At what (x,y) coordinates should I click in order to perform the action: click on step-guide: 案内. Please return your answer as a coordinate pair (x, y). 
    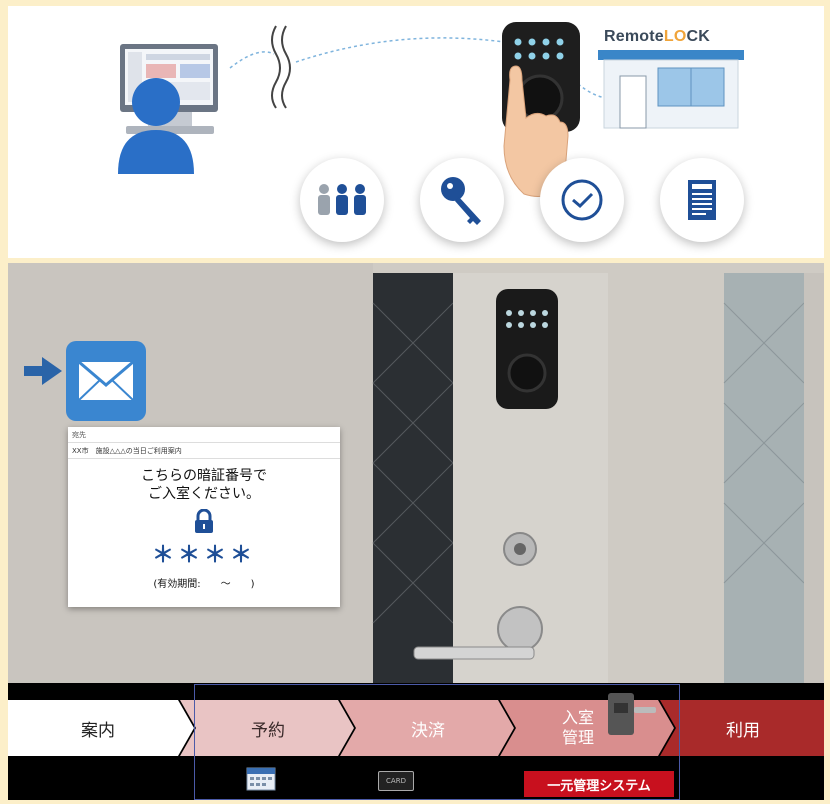
    Looking at the image, I should click on (98, 730).